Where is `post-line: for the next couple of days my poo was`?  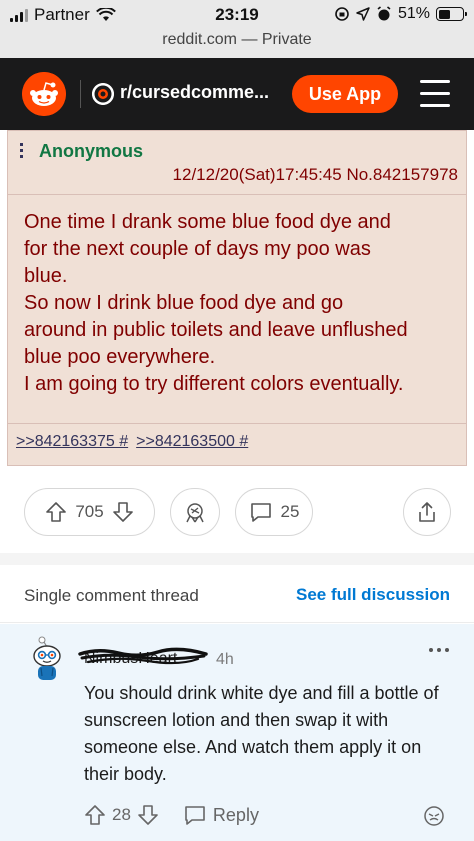 post-line: for the next couple of days my poo was is located at coordinates (197, 249).